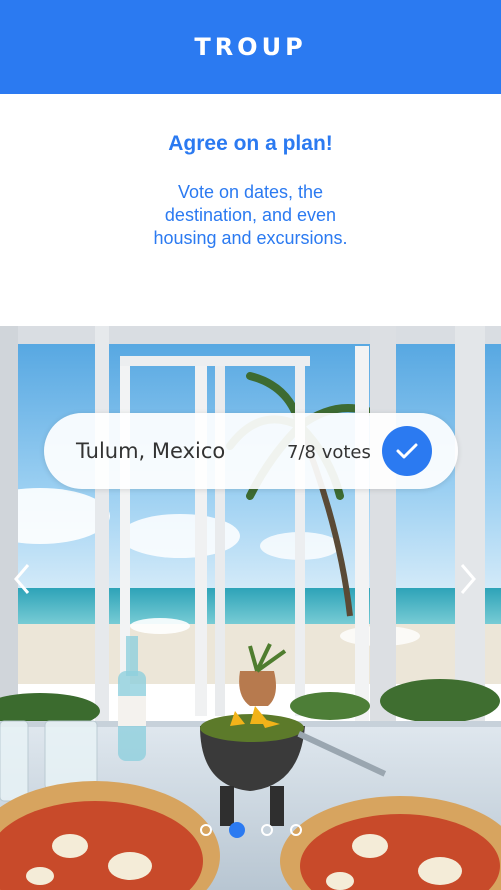 The image size is (501, 890). I want to click on brand-logo: TROUP, so click(250, 47).